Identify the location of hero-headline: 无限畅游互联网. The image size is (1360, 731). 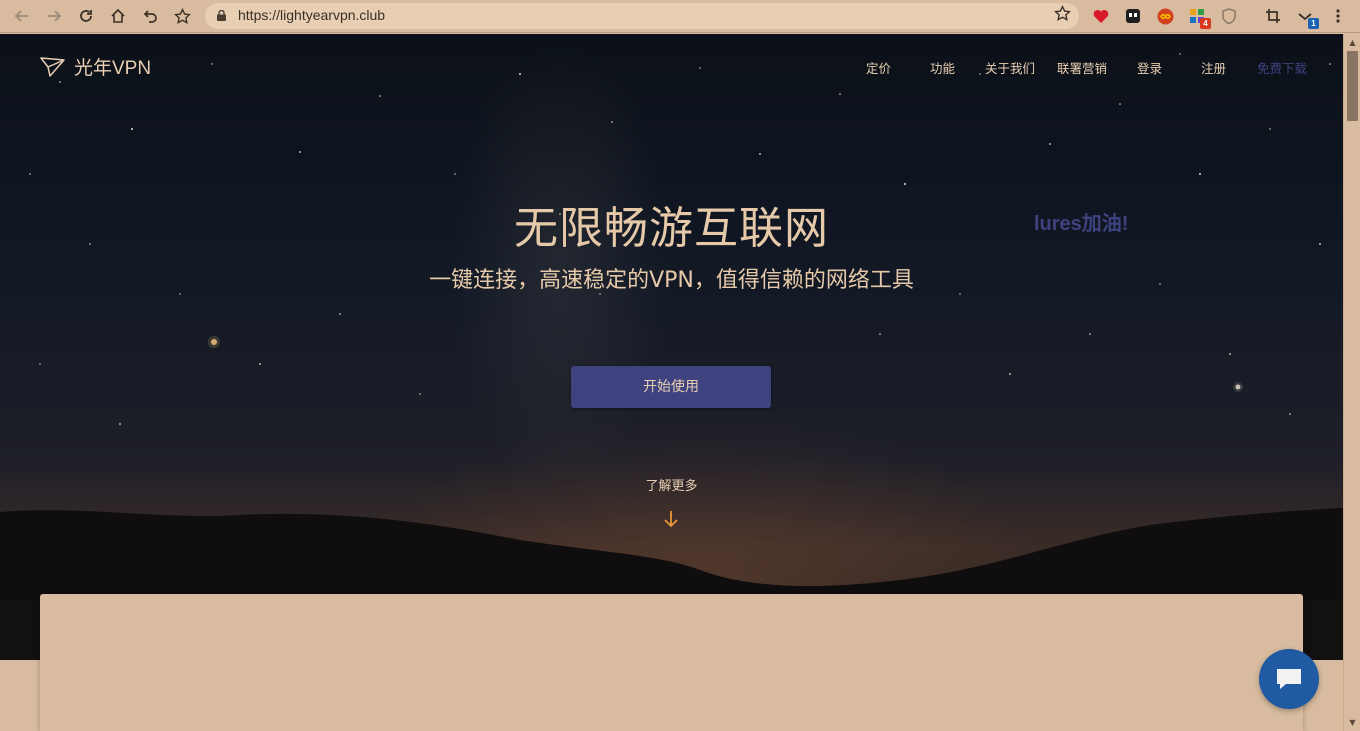
(671, 228).